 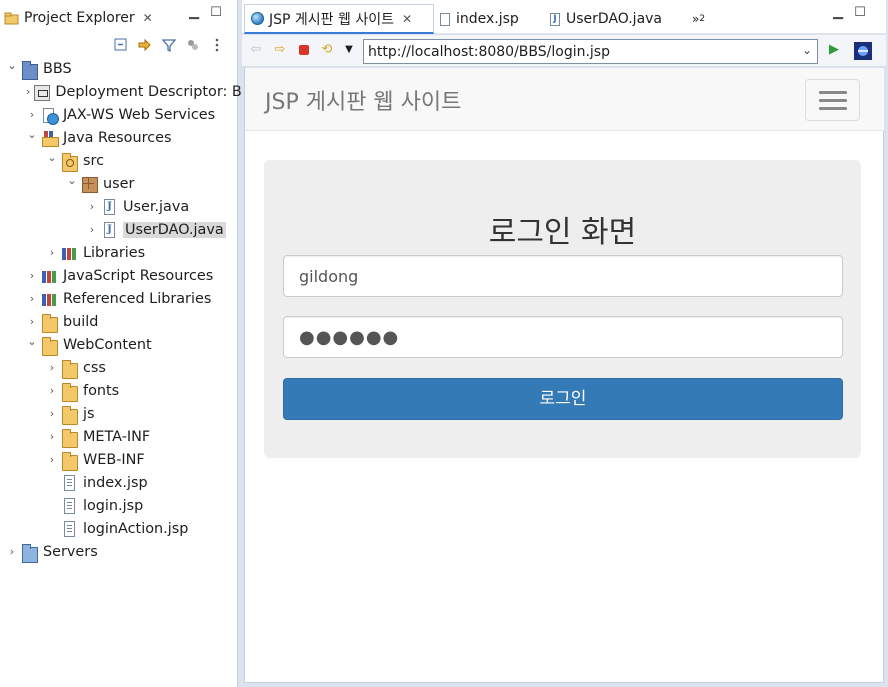 I want to click on tree-item-css: › css, so click(x=118, y=367).